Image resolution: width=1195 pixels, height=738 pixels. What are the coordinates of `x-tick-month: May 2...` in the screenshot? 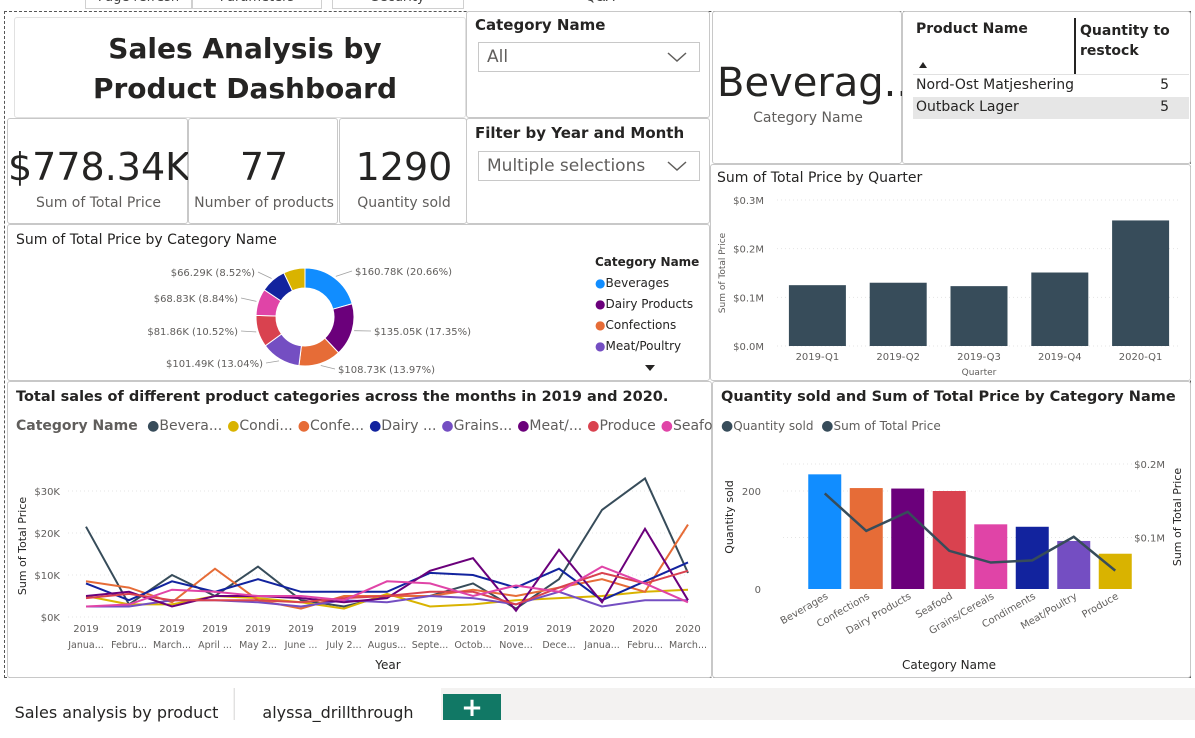 It's located at (258, 645).